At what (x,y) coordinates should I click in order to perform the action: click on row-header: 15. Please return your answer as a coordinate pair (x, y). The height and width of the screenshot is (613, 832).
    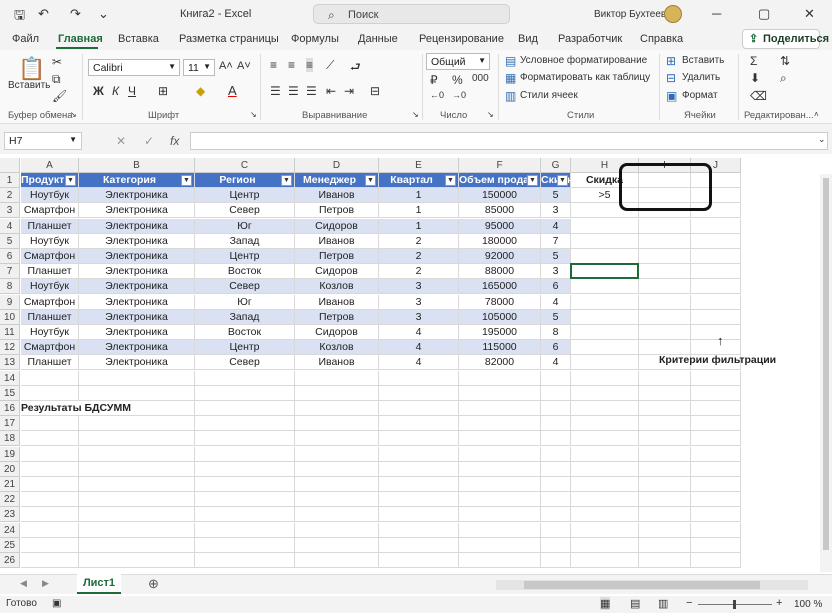
    Looking at the image, I should click on (10, 393).